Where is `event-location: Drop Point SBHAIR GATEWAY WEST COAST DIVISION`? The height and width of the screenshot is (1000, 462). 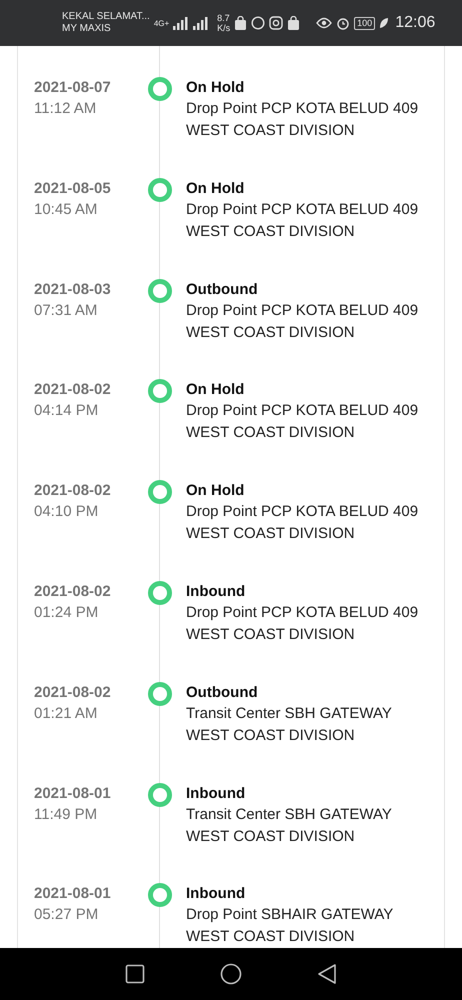 event-location: Drop Point SBHAIR GATEWAY WEST COAST DIVISION is located at coordinates (290, 926).